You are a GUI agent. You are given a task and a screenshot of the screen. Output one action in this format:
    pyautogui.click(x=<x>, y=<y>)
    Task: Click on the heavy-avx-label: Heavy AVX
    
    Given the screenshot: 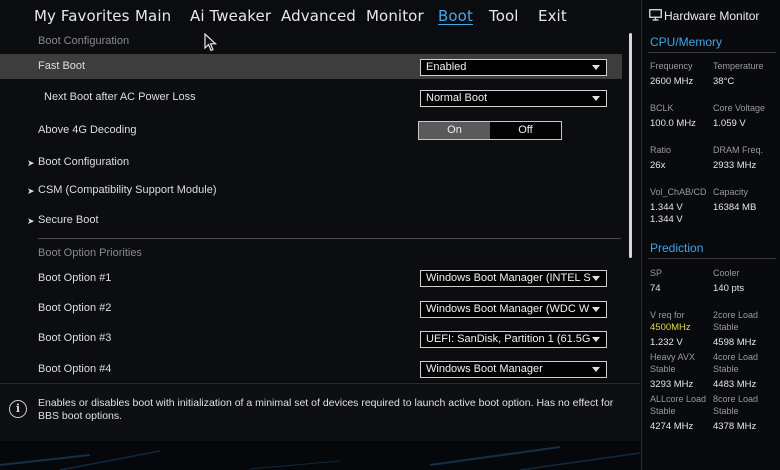 What is the action you would take?
    pyautogui.click(x=672, y=357)
    